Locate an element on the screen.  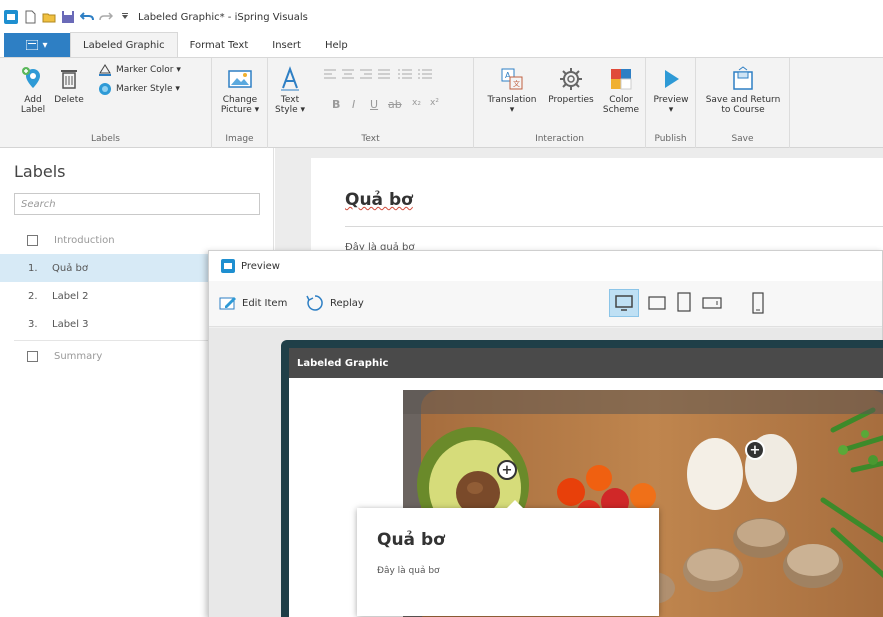
hotspot-label-1: + is located at coordinates (507, 470).